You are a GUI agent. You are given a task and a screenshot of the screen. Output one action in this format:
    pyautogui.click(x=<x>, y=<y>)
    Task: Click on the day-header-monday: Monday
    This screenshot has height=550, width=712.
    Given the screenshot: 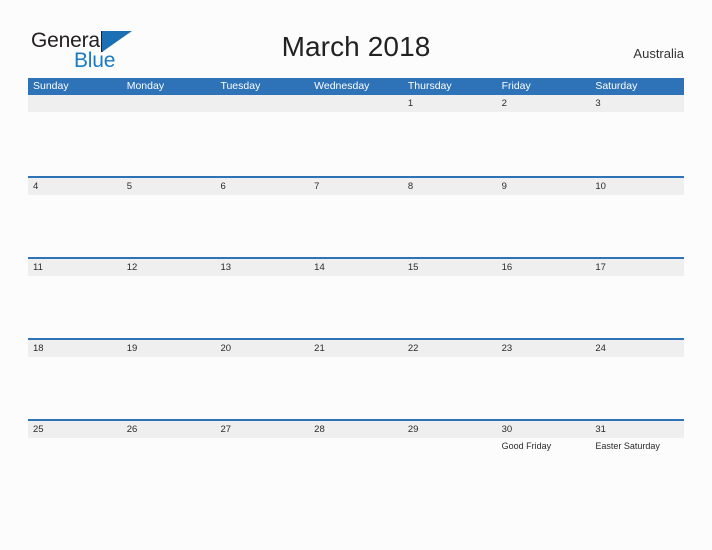 What is the action you would take?
    pyautogui.click(x=145, y=86)
    